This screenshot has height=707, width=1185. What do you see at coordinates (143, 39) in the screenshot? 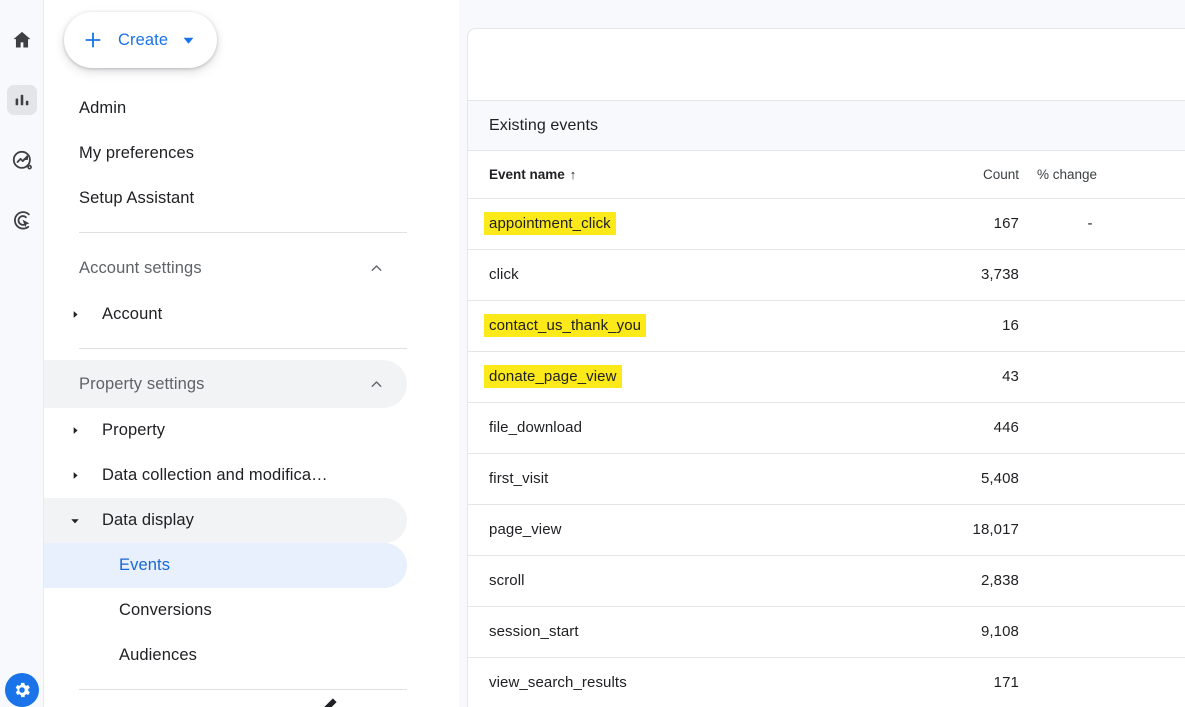
I see `create-button-label: Create` at bounding box center [143, 39].